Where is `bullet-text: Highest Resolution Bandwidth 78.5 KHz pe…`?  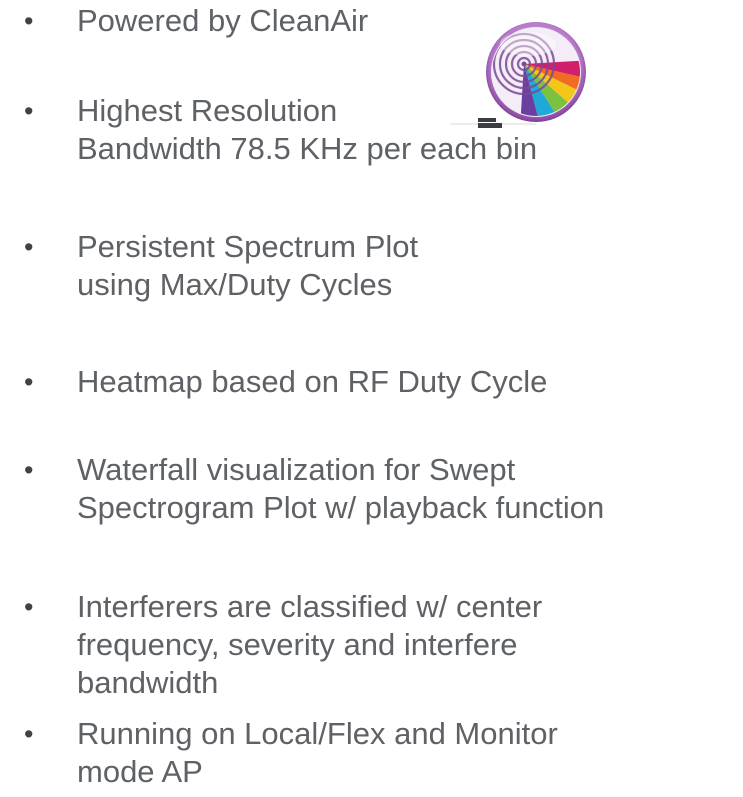
bullet-text: Highest Resolution Bandwidth 78.5 KHz pe… is located at coordinates (307, 130).